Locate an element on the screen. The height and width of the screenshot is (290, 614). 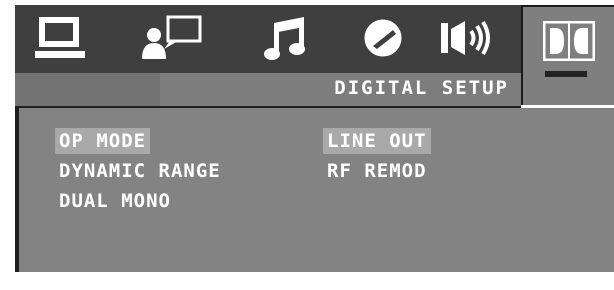
tab-video is located at coordinates (383, 38).